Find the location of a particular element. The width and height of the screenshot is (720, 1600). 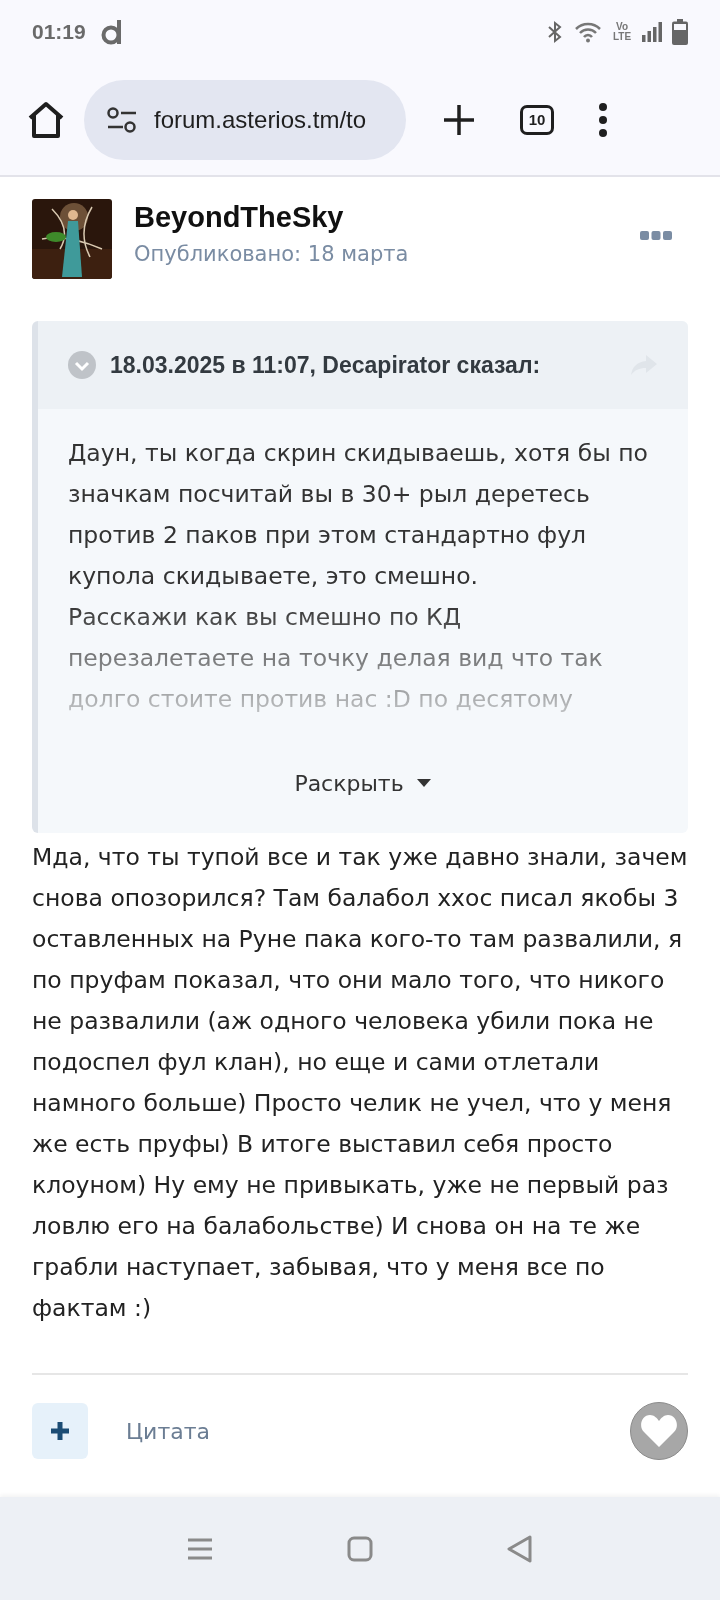

post-date: Опубликовано: 18 марта is located at coordinates (272, 254).